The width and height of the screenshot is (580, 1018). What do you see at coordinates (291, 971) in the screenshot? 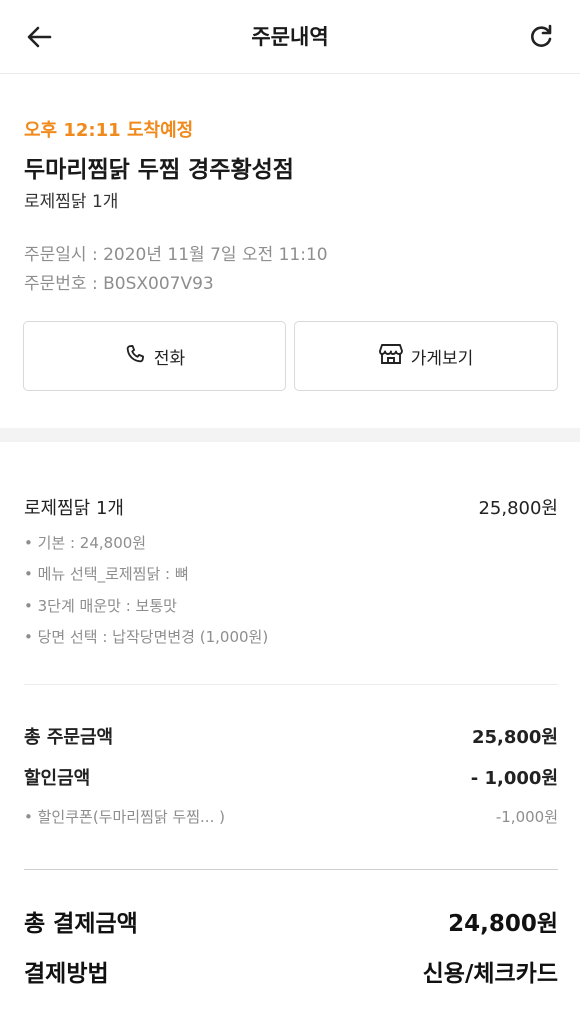
I see `payment-method-row: 결제방법 신용/체크카드` at bounding box center [291, 971].